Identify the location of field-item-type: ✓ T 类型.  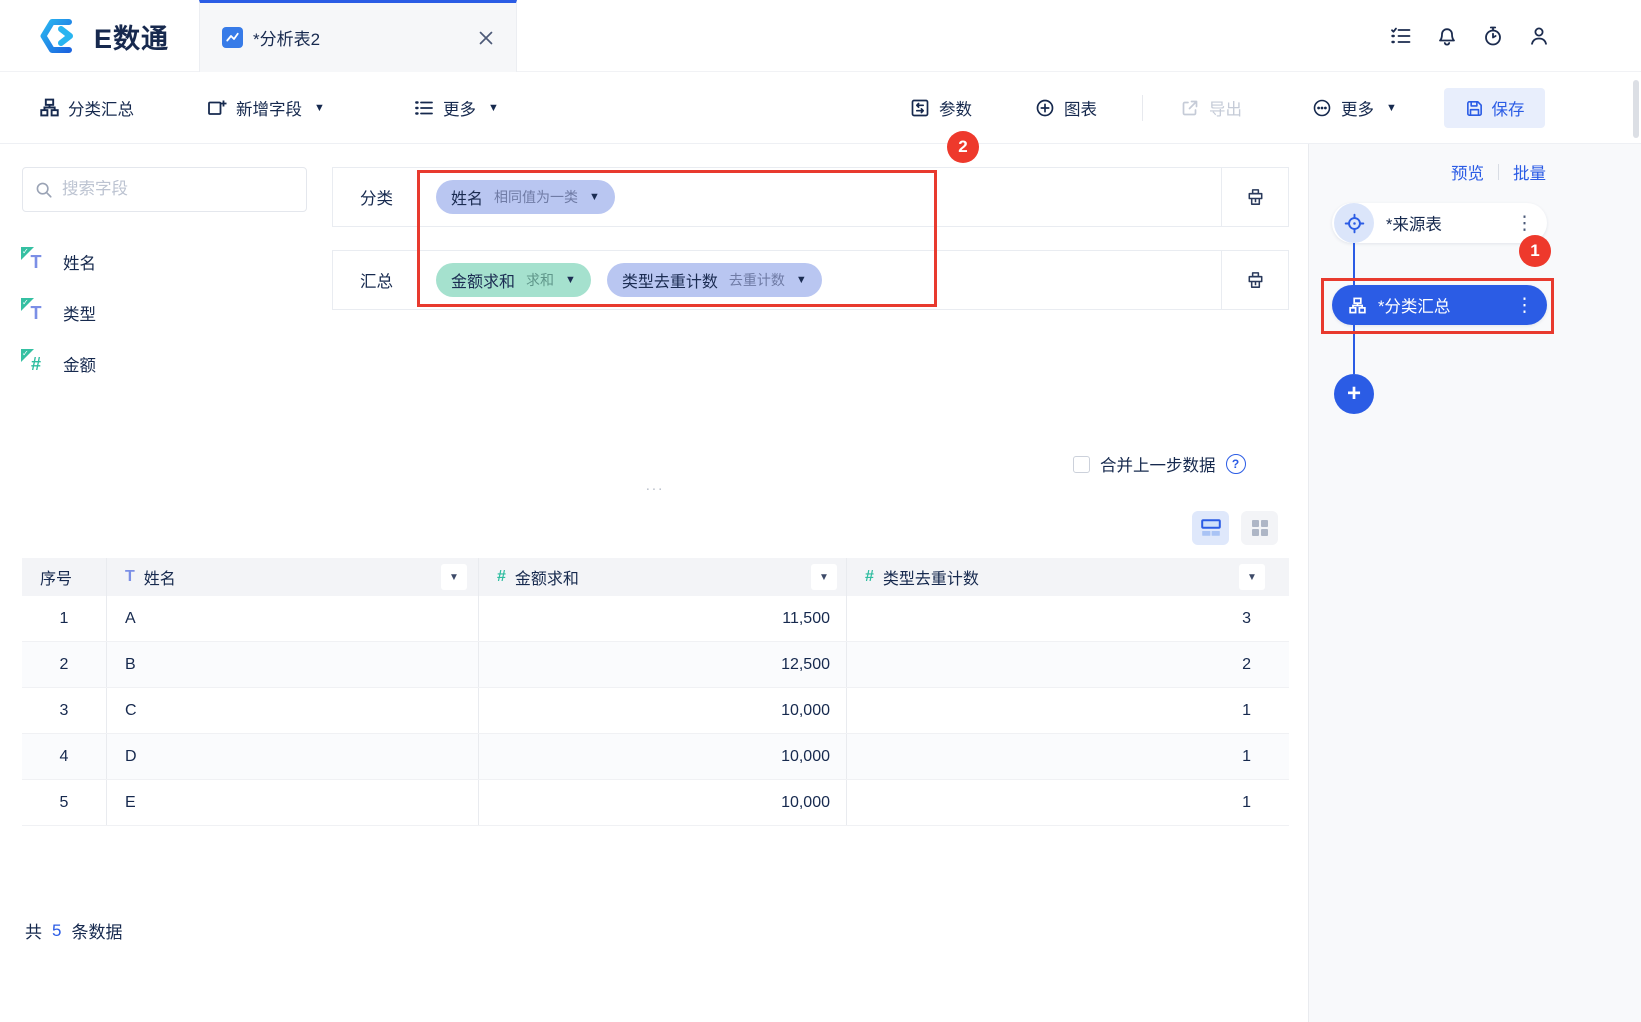
(58, 313).